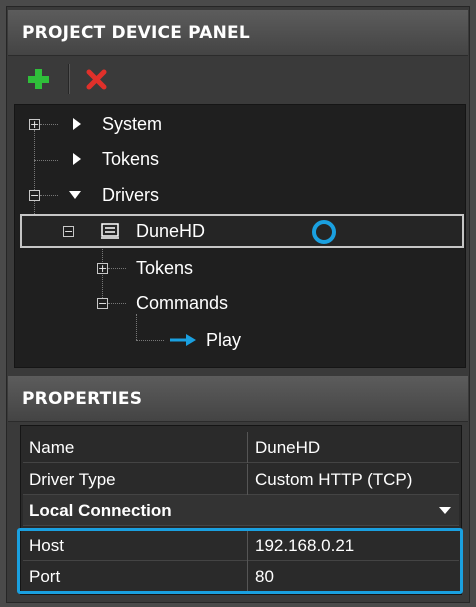 This screenshot has height=607, width=476. I want to click on x-icon, so click(96, 79).